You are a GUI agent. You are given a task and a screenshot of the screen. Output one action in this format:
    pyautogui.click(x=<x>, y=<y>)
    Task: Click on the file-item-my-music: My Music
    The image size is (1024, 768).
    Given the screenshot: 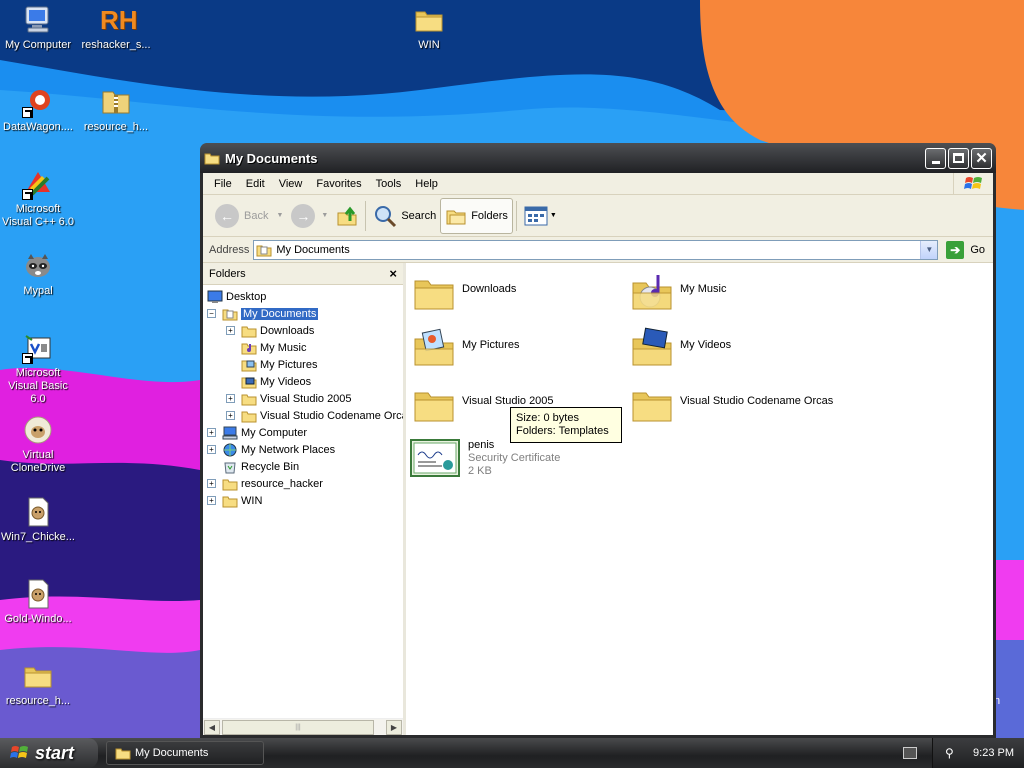 What is the action you would take?
    pyautogui.click(x=730, y=293)
    